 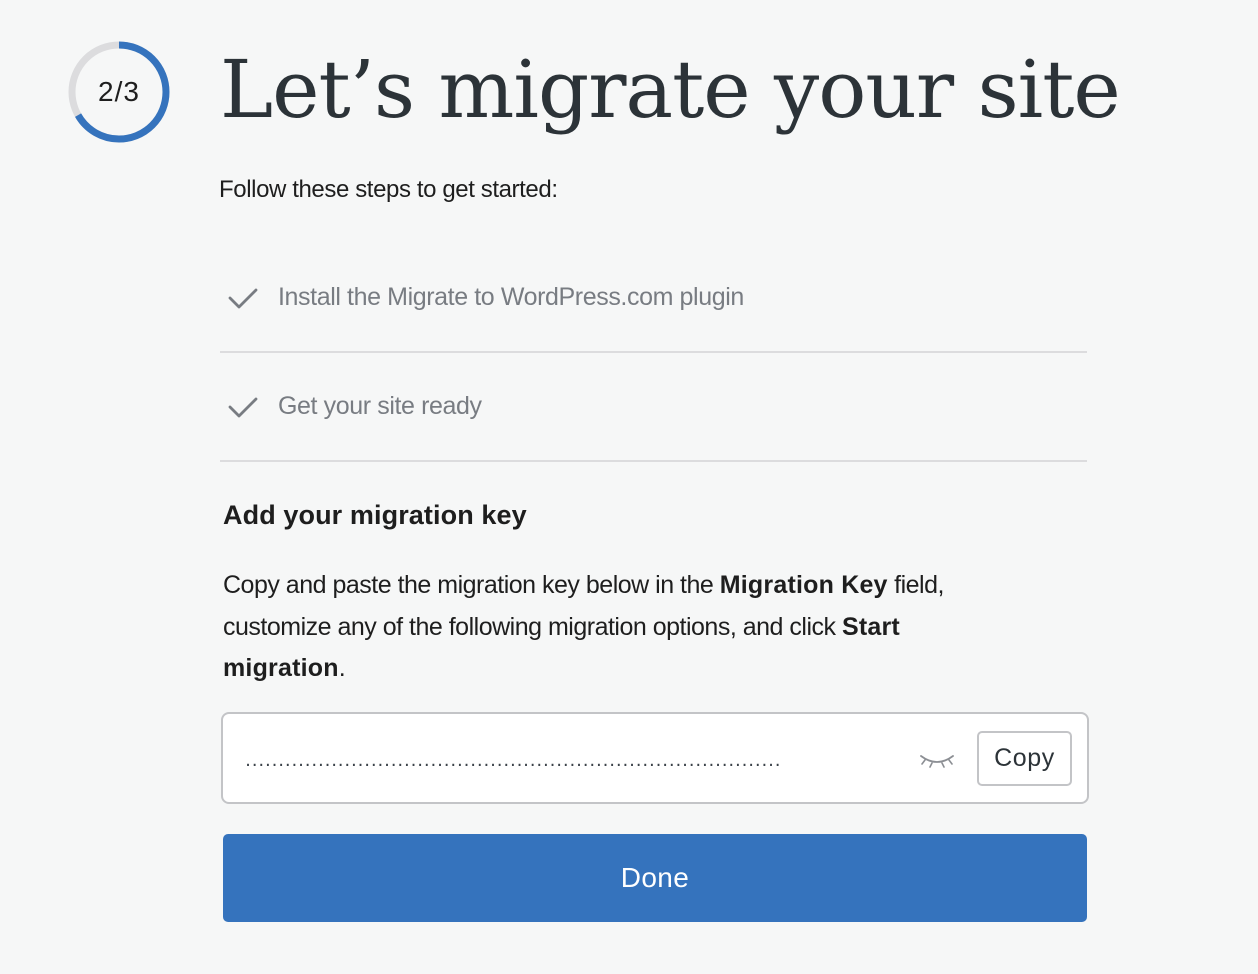 What do you see at coordinates (380, 406) in the screenshot?
I see `step-label: Get your site ready` at bounding box center [380, 406].